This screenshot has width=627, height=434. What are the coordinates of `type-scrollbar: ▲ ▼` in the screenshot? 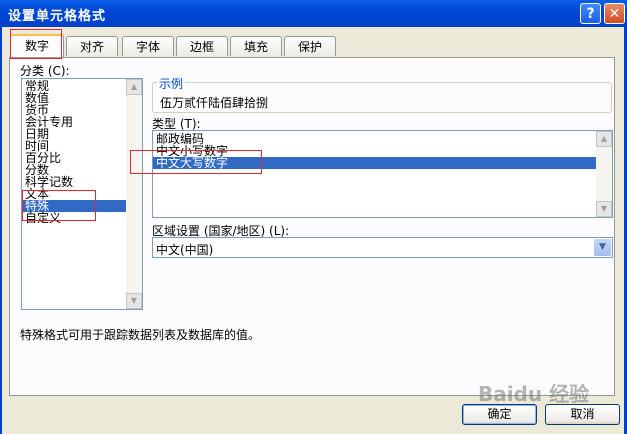 It's located at (604, 174).